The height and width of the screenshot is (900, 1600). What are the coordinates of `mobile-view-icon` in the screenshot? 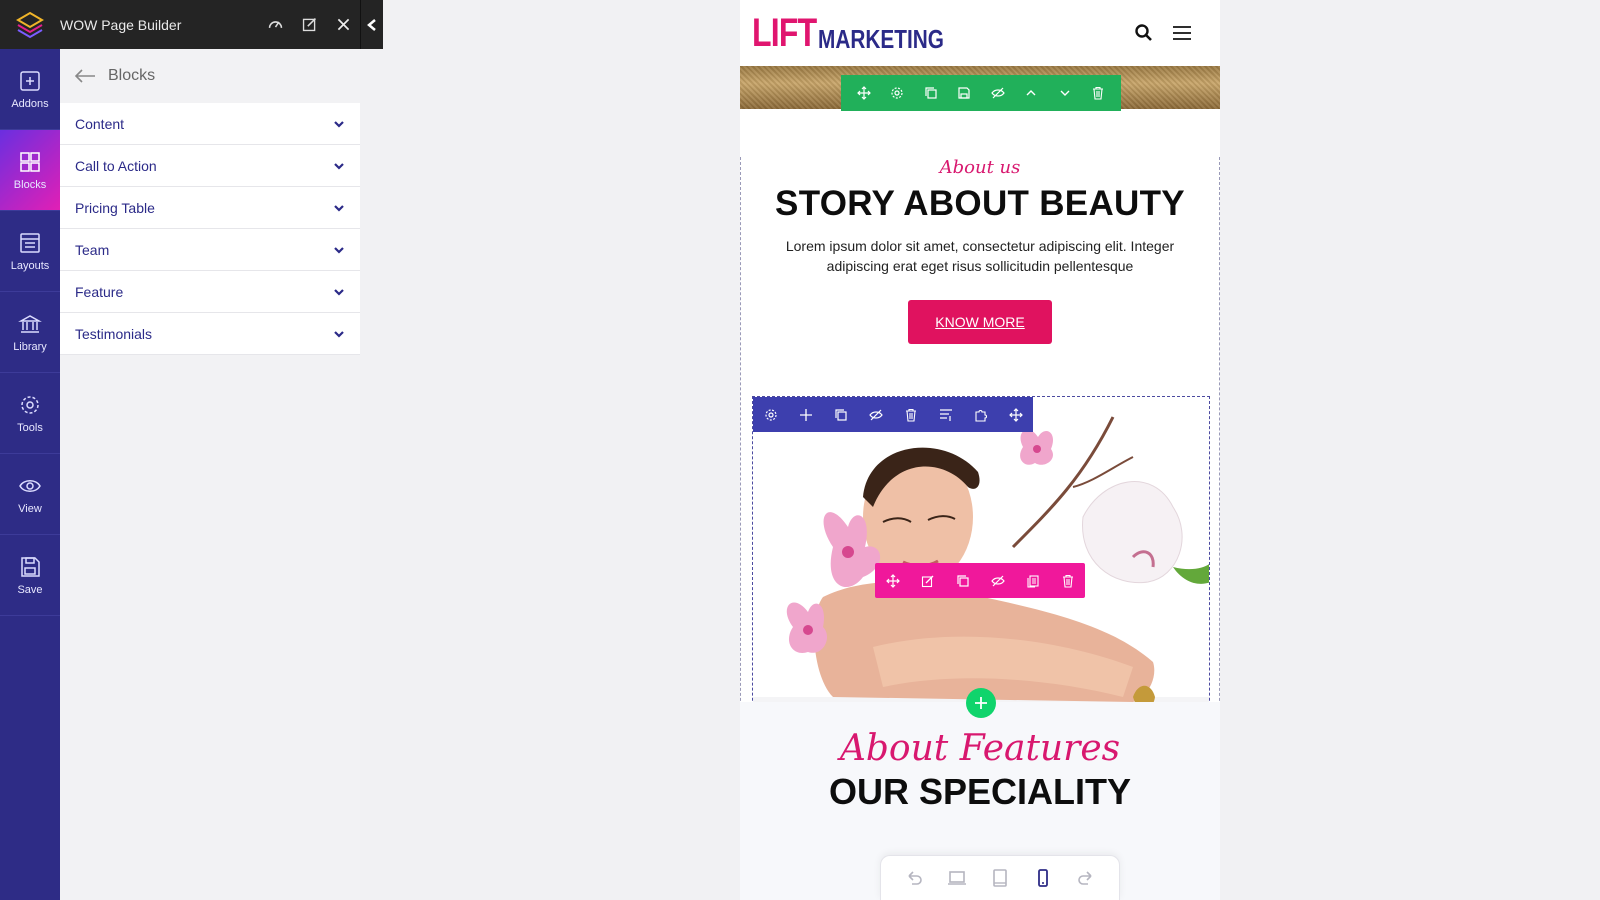 It's located at (1043, 878).